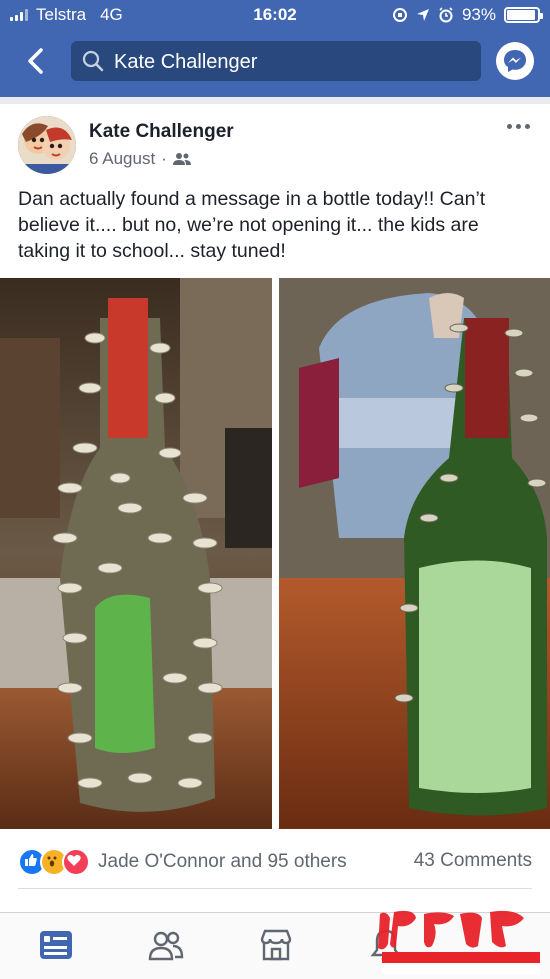 The height and width of the screenshot is (979, 550). What do you see at coordinates (56, 945) in the screenshot?
I see `news-feed-icon` at bounding box center [56, 945].